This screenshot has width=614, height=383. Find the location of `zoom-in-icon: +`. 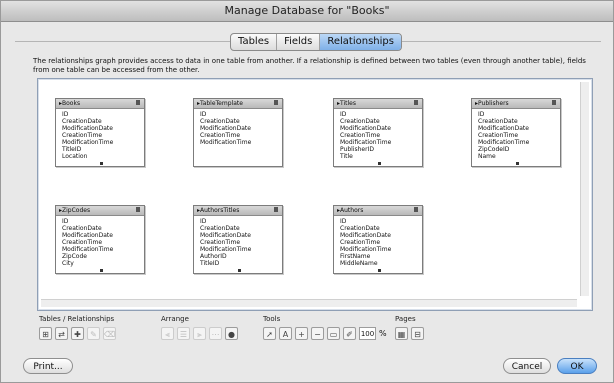

zoom-in-icon: + is located at coordinates (301, 333).